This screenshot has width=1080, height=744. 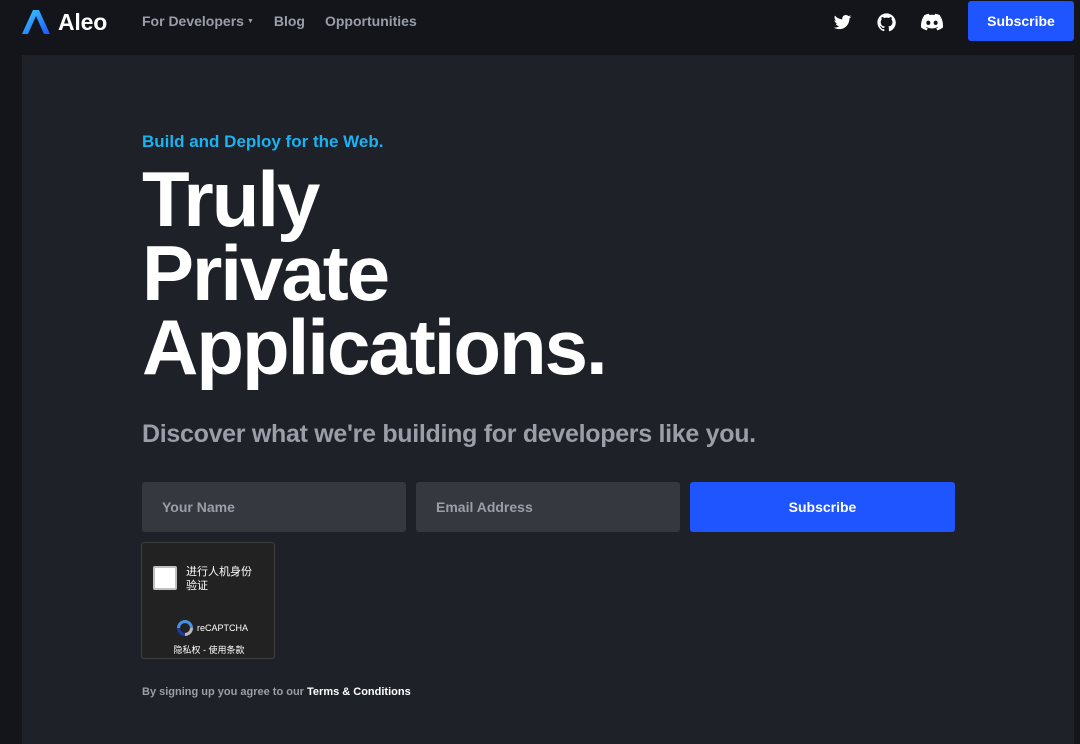 What do you see at coordinates (375, 347) in the screenshot?
I see `headline-line-3: Applications.` at bounding box center [375, 347].